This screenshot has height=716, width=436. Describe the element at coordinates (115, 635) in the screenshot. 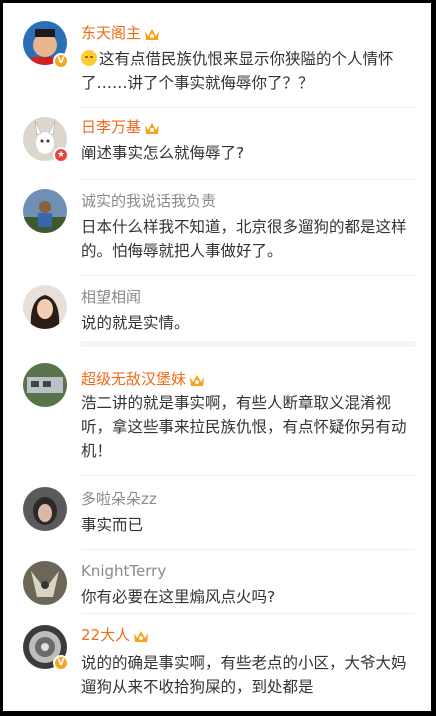

I see `comment-username: 22大人` at that location.